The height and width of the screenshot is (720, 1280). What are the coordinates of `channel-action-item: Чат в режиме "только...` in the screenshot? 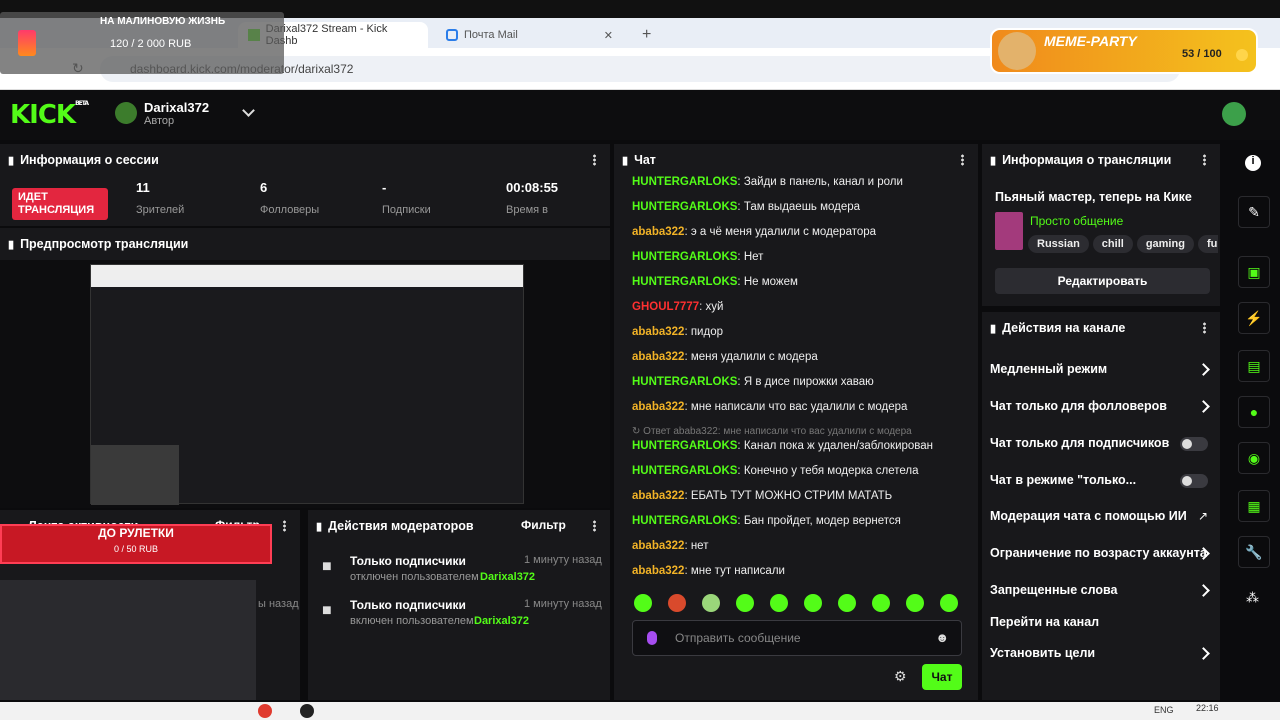 It's located at (1101, 483).